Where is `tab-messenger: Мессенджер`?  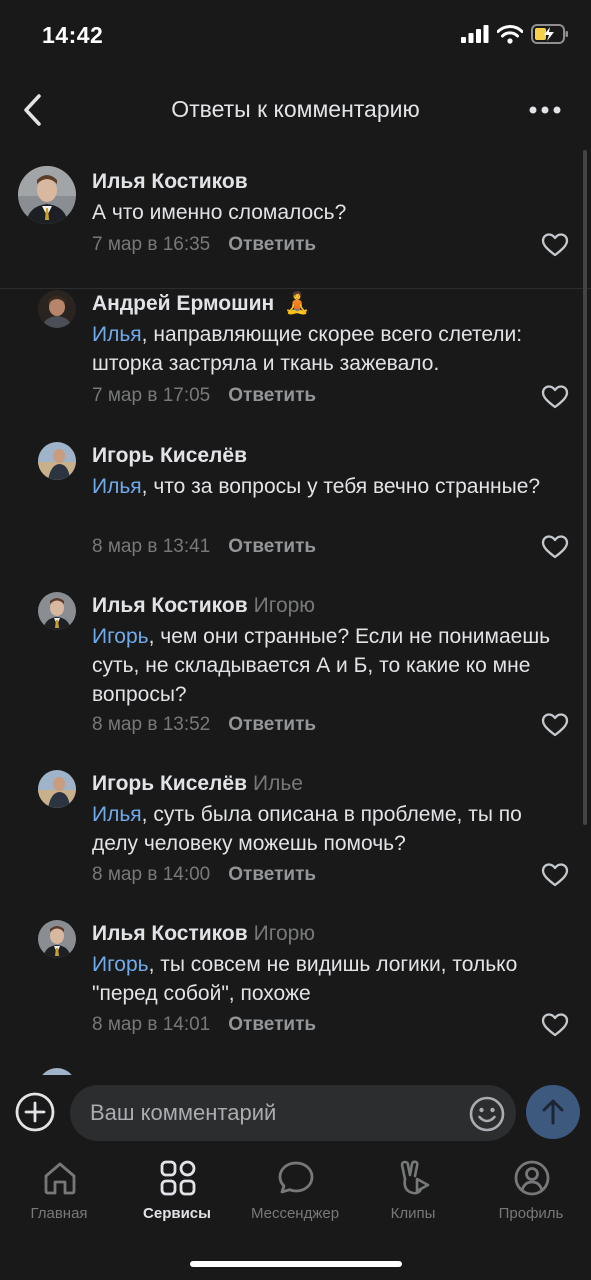
tab-messenger: Мессенджер is located at coordinates (295, 1193).